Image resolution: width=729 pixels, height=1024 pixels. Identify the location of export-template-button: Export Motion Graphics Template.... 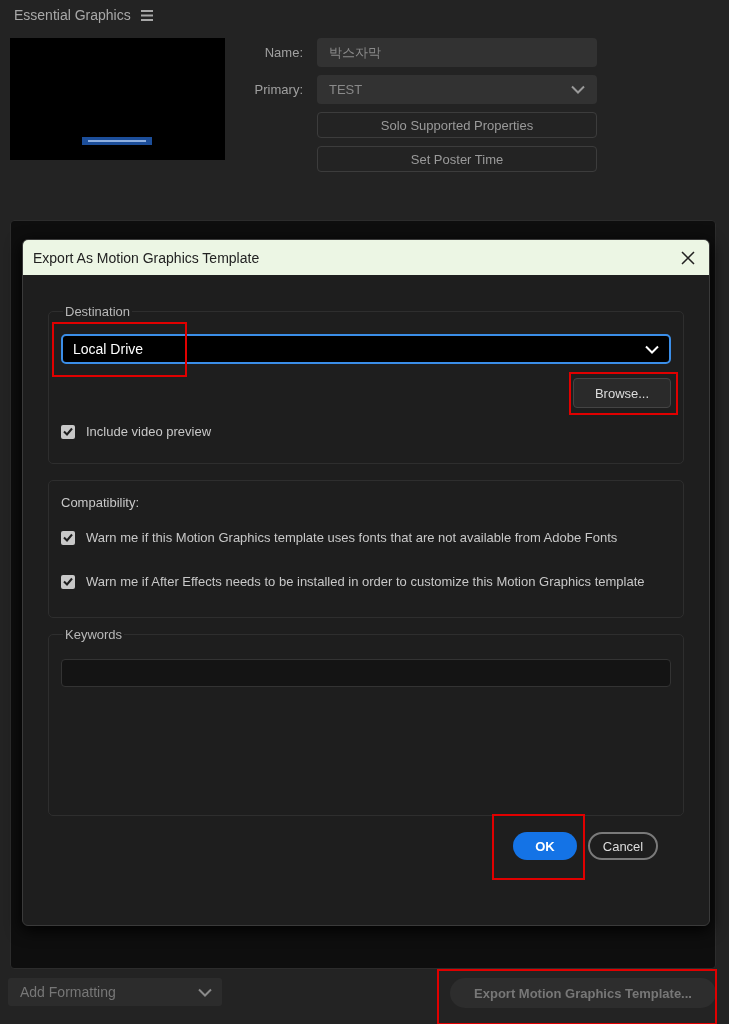
(583, 993).